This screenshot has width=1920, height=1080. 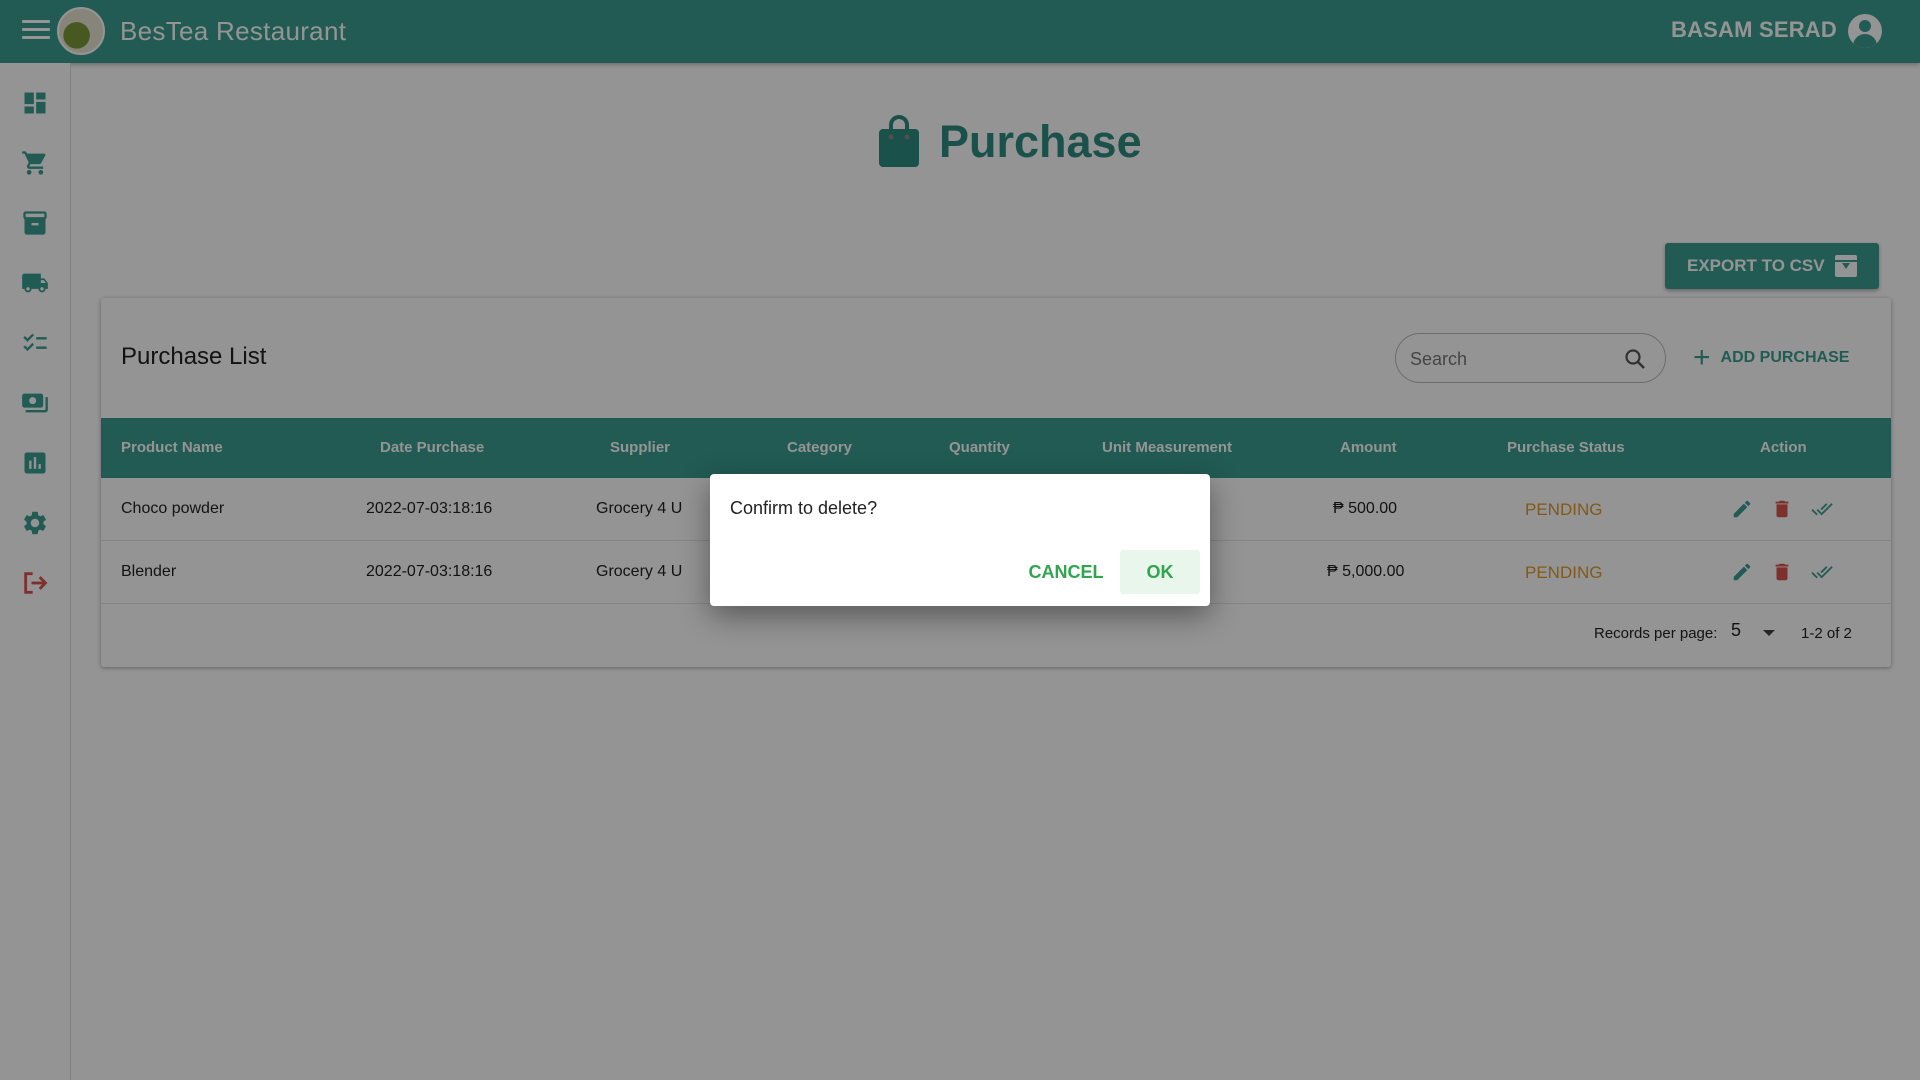 What do you see at coordinates (1160, 572) in the screenshot?
I see `ok-button: OK` at bounding box center [1160, 572].